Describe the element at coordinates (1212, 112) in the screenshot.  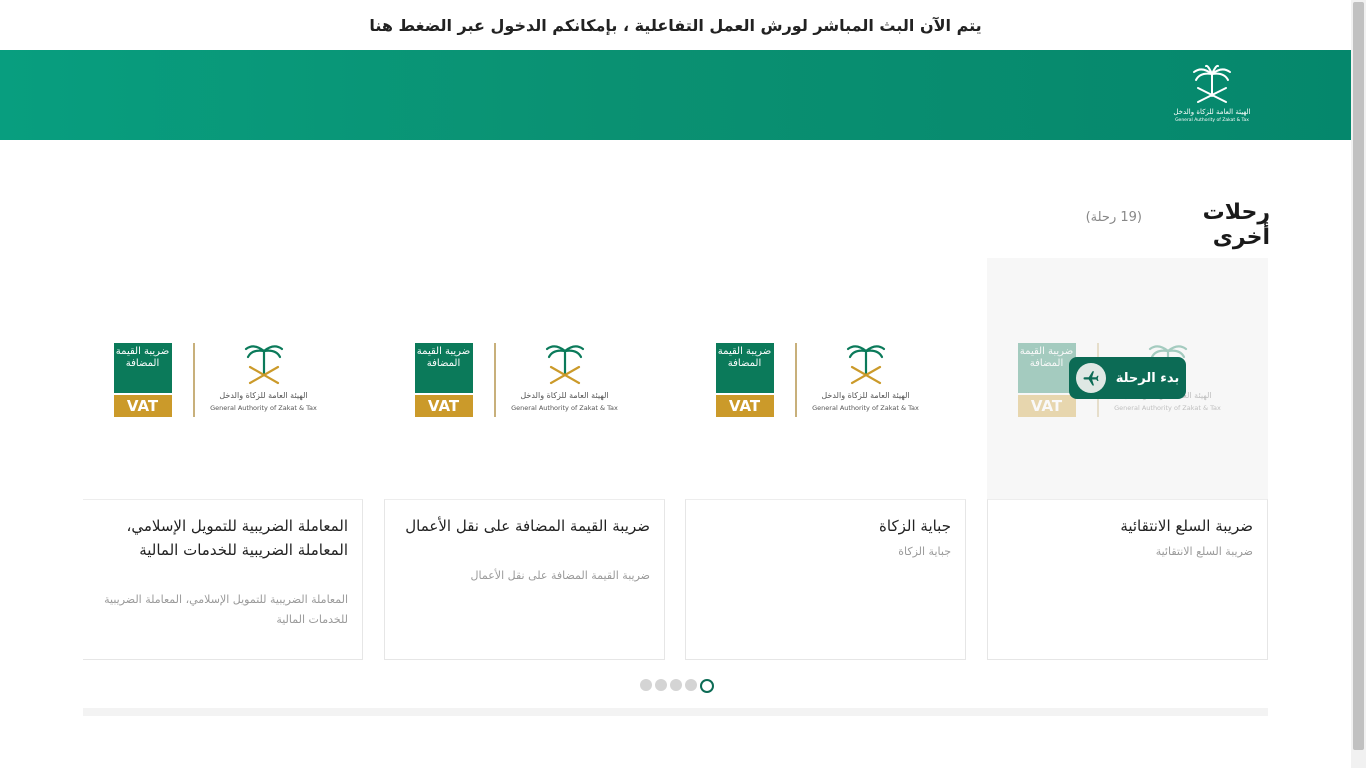
I see `logo-text-ar: الهيئة العامة للزكاة والدخل` at that location.